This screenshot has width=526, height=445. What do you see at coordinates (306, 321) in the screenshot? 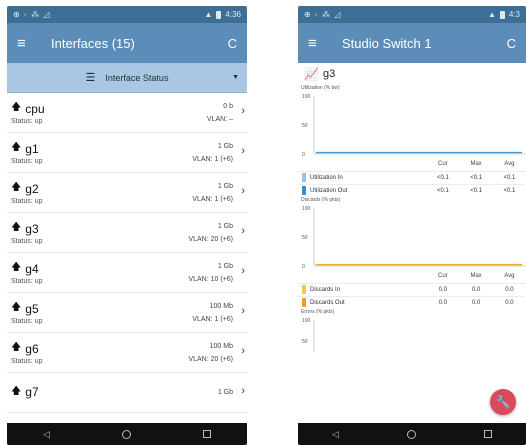
I see `y-tick-label: 100` at bounding box center [306, 321].